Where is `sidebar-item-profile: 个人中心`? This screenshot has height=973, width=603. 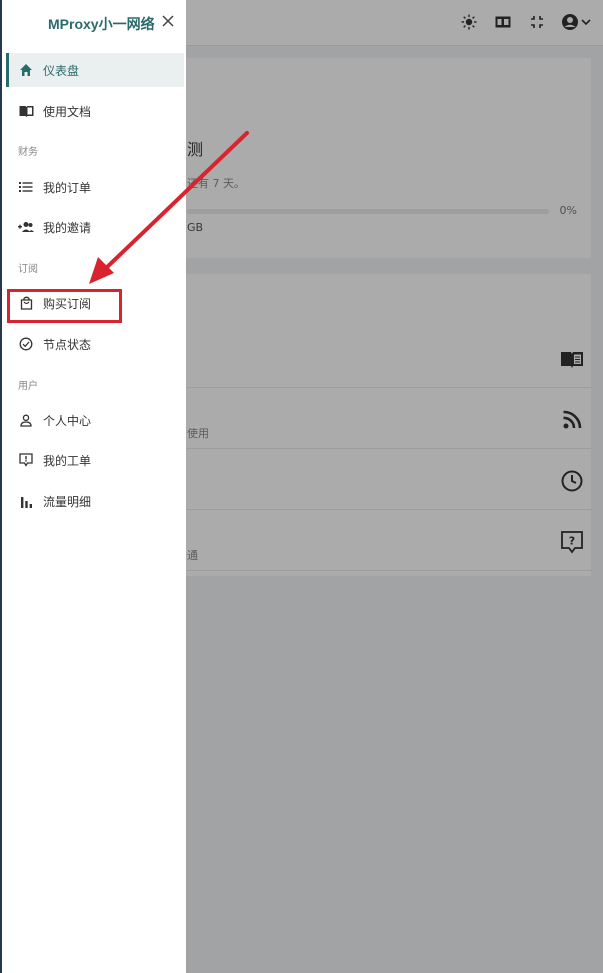
sidebar-item-profile: 个人中心 is located at coordinates (95, 420).